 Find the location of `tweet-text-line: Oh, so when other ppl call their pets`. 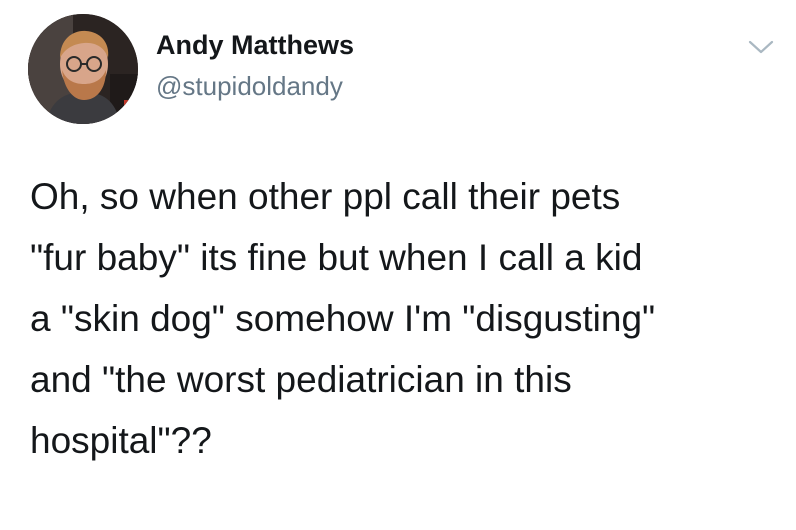

tweet-text-line: Oh, so when other ppl call their pets is located at coordinates (325, 196).